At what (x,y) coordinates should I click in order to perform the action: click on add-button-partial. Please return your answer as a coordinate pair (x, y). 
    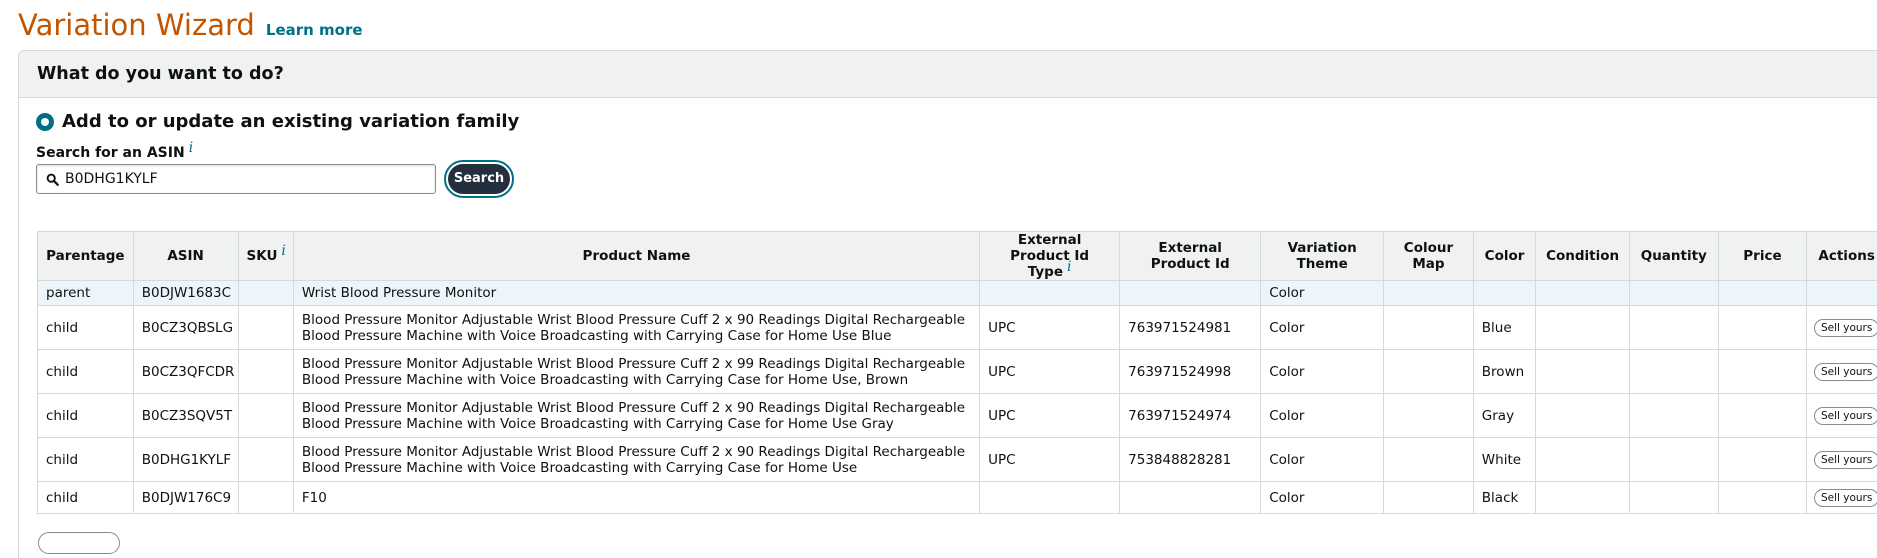
    Looking at the image, I should click on (79, 543).